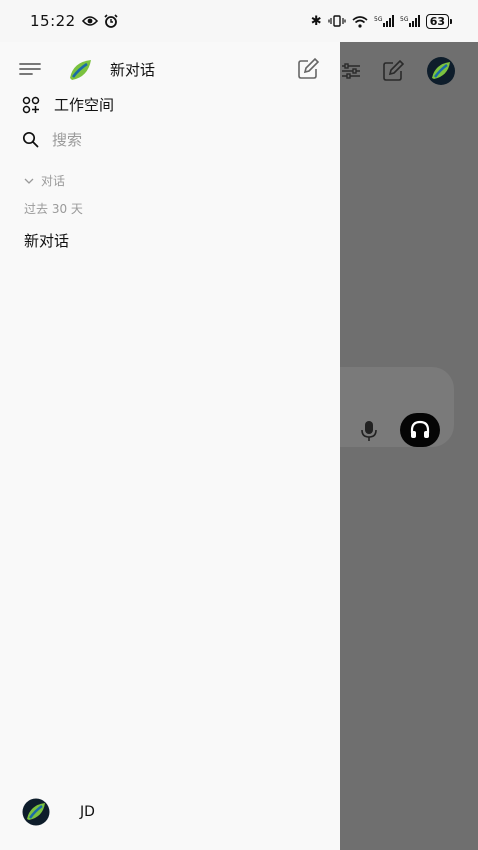 This screenshot has width=478, height=850. What do you see at coordinates (316, 21) in the screenshot?
I see `bluetooth-icon: ✱` at bounding box center [316, 21].